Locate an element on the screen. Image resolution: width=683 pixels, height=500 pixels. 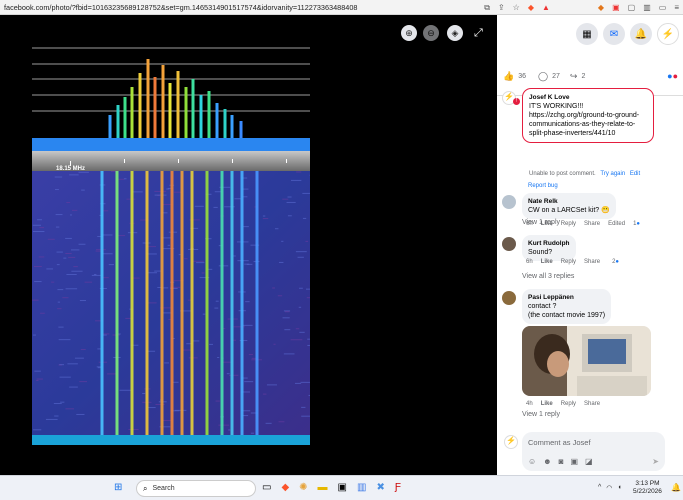
attached-gif is located at coordinates (586, 361).